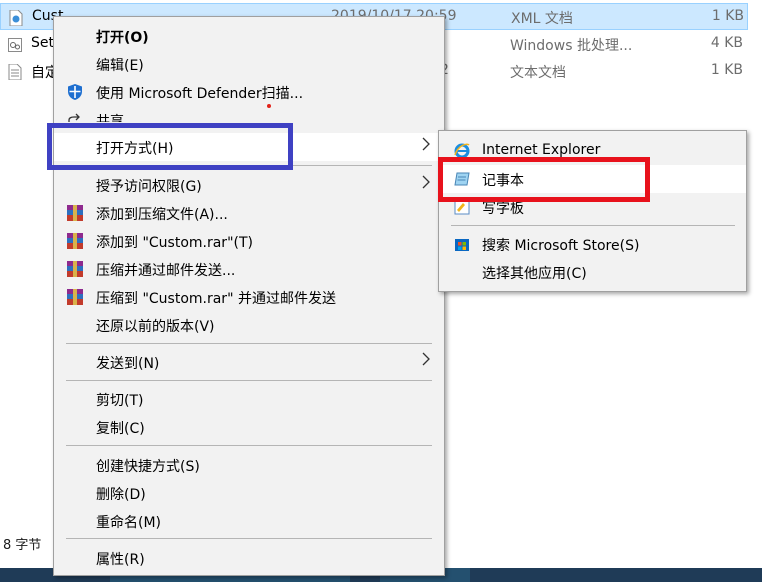 This screenshot has height=582, width=762. I want to click on menu-item-open: 打开(O), so click(249, 36).